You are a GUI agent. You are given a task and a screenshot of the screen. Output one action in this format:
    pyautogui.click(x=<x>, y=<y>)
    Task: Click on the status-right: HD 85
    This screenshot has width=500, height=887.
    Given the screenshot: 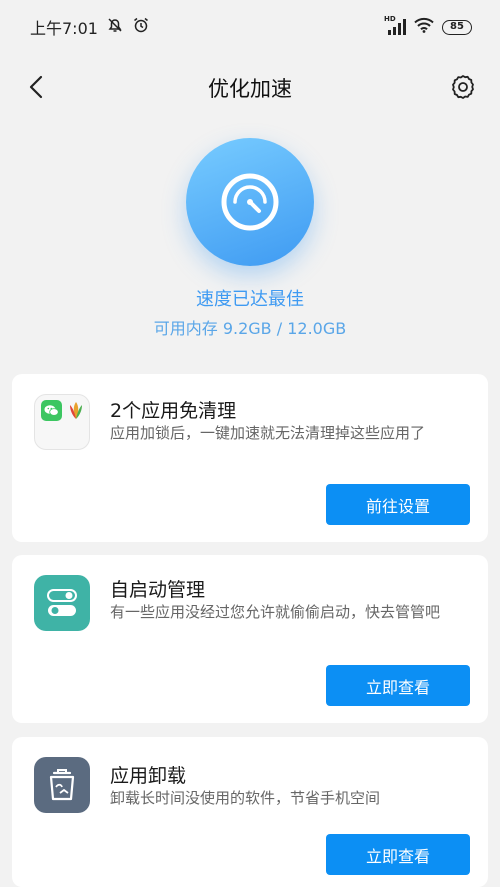 What is the action you would take?
    pyautogui.click(x=428, y=26)
    